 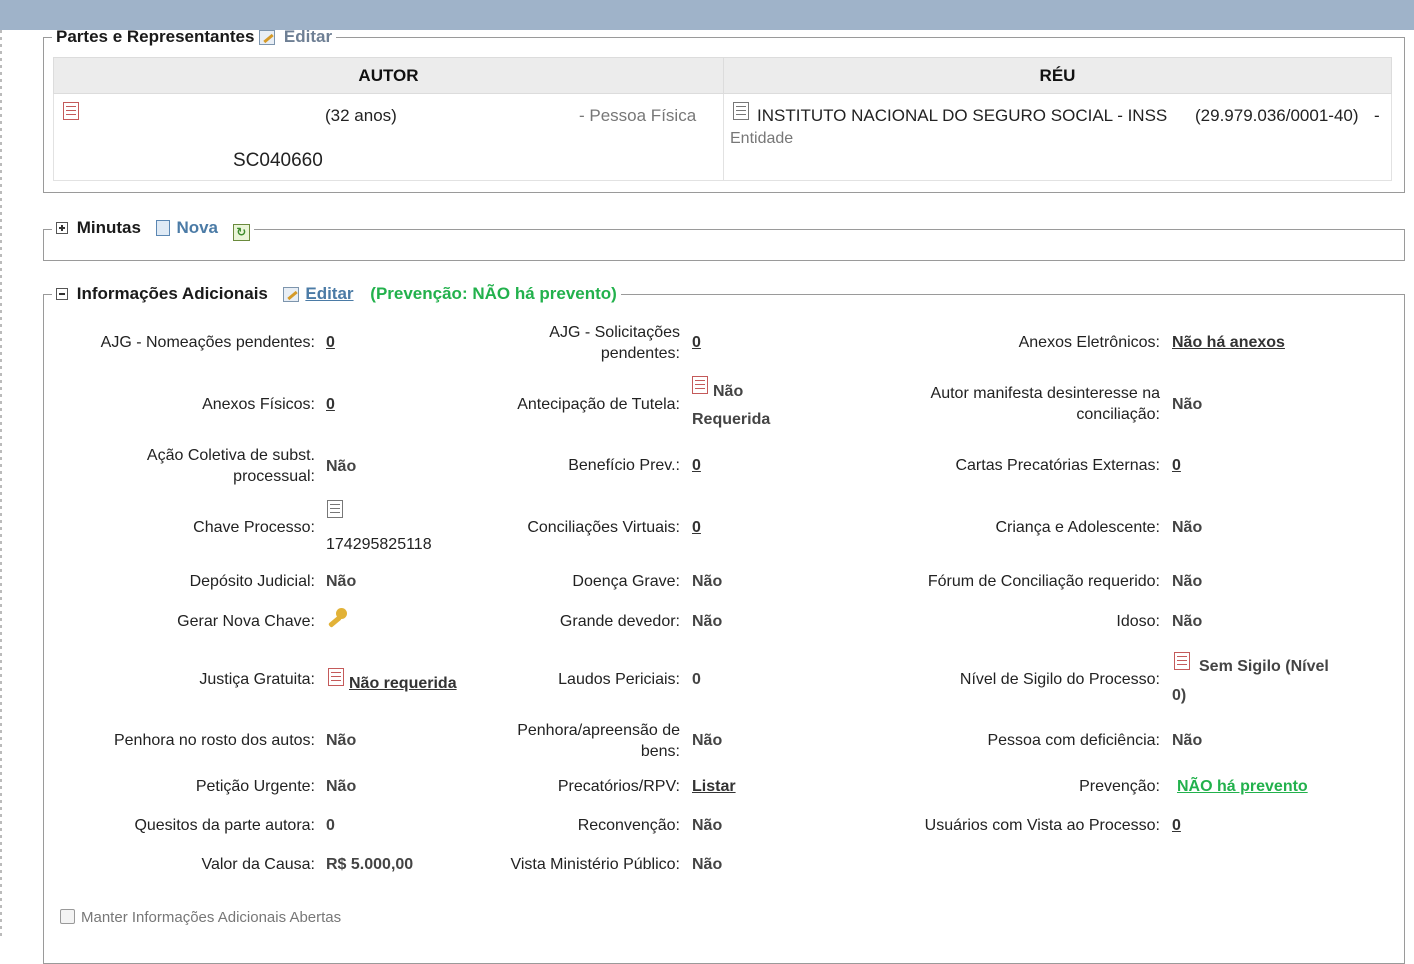 I want to click on penhora-rosto-value: Não, so click(x=341, y=740).